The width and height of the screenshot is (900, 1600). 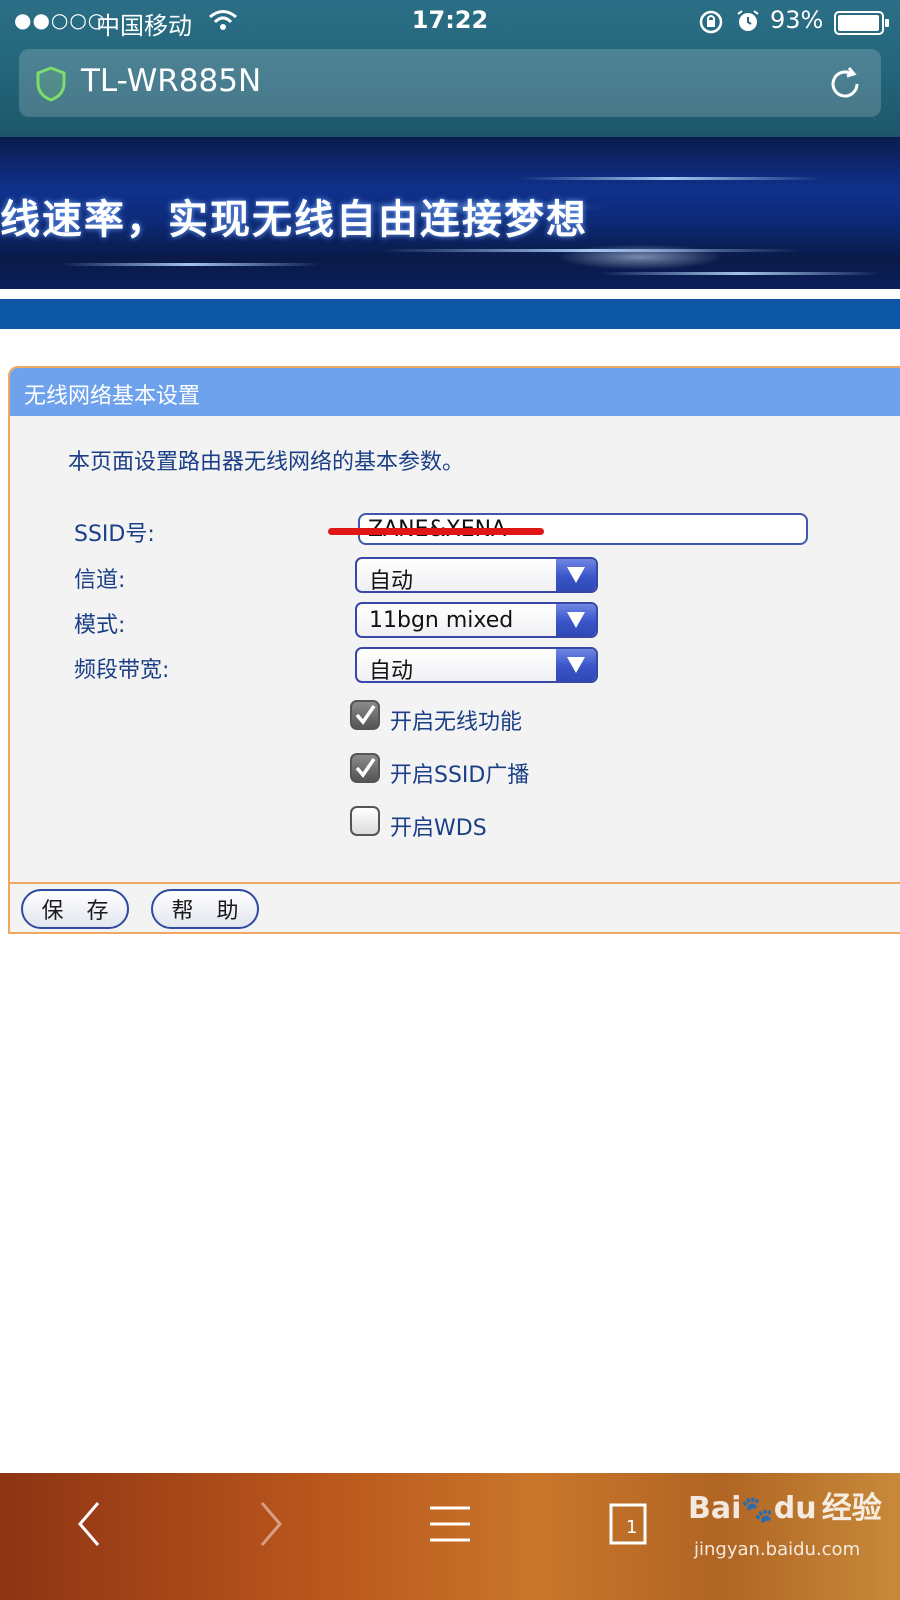 I want to click on baidu-jingyan-watermark: Bai🐾du 经验 jingyan.baidu.com, so click(x=785, y=1521).